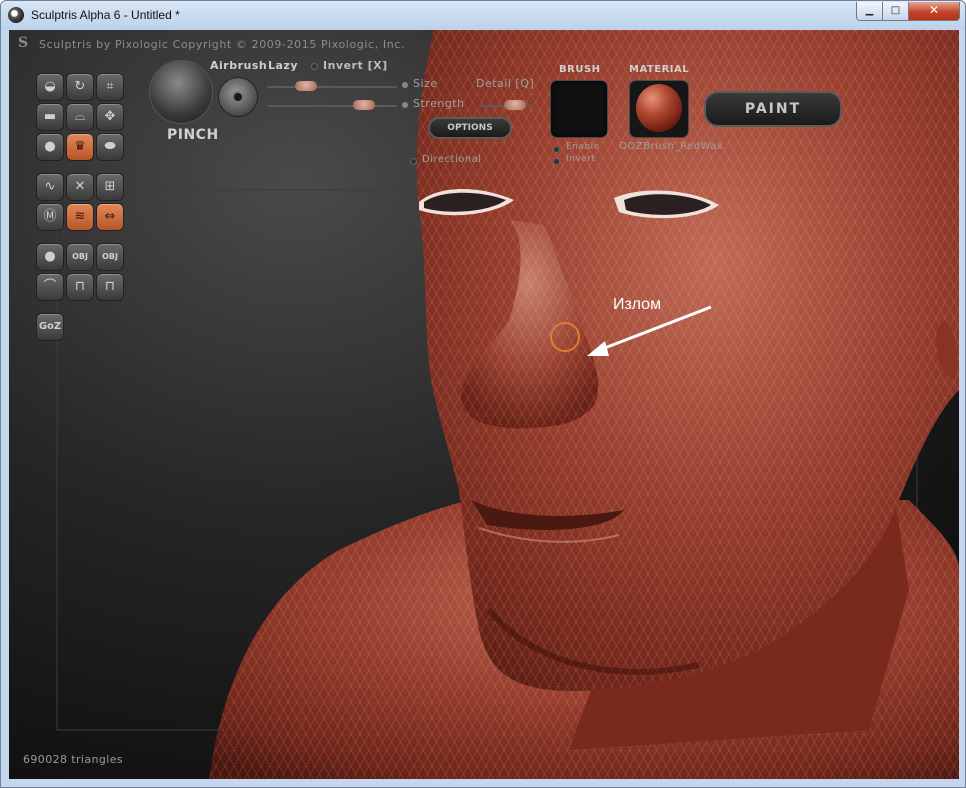 The image size is (966, 788). What do you see at coordinates (505, 83) in the screenshot?
I see `detail-label: Detail [Q]` at bounding box center [505, 83].